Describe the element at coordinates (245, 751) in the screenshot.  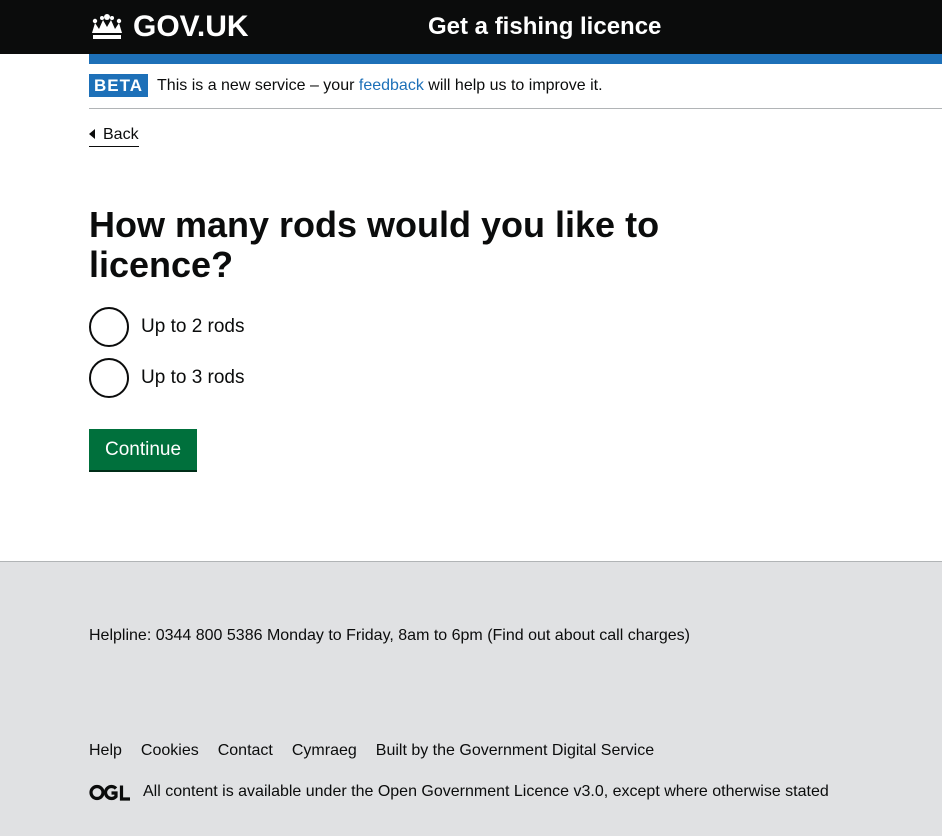
I see `footer-link-contact: Contact` at that location.